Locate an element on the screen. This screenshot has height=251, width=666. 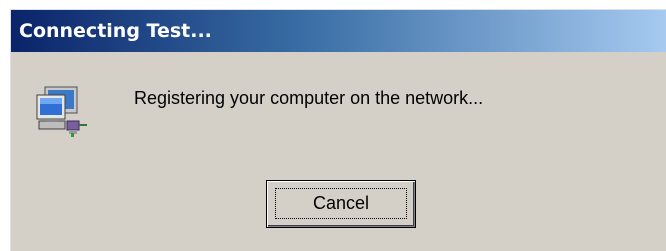
cancel-button: Cancel is located at coordinates (341, 204).